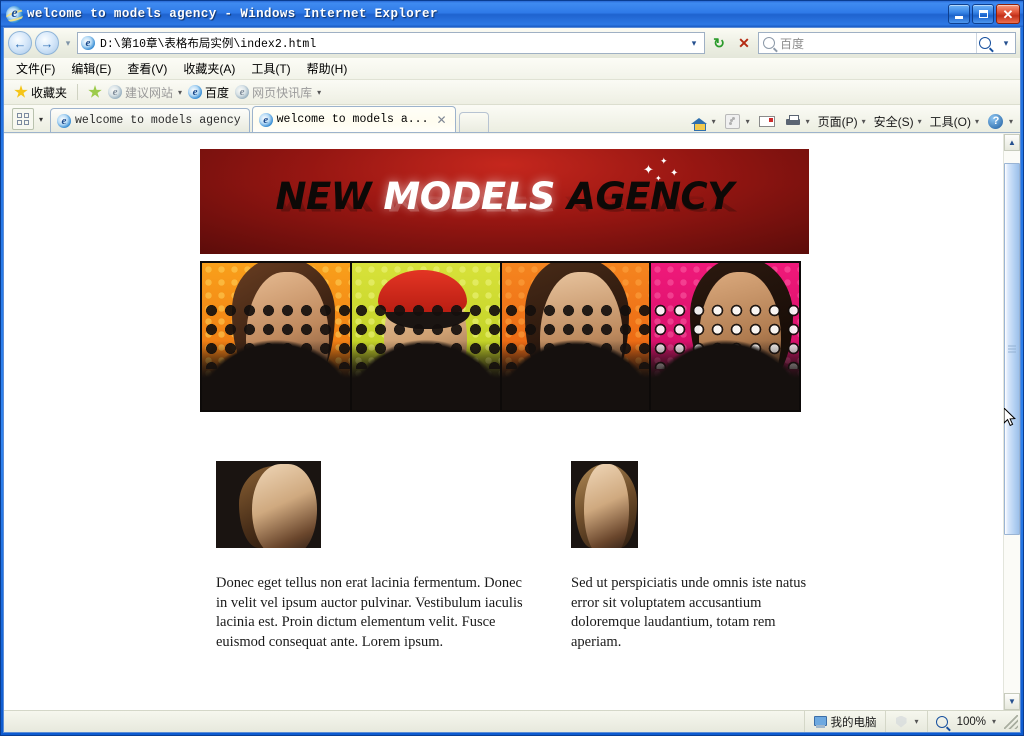 The image size is (1024, 736). What do you see at coordinates (737, 121) in the screenshot?
I see `feeds-button: ▾` at bounding box center [737, 121].